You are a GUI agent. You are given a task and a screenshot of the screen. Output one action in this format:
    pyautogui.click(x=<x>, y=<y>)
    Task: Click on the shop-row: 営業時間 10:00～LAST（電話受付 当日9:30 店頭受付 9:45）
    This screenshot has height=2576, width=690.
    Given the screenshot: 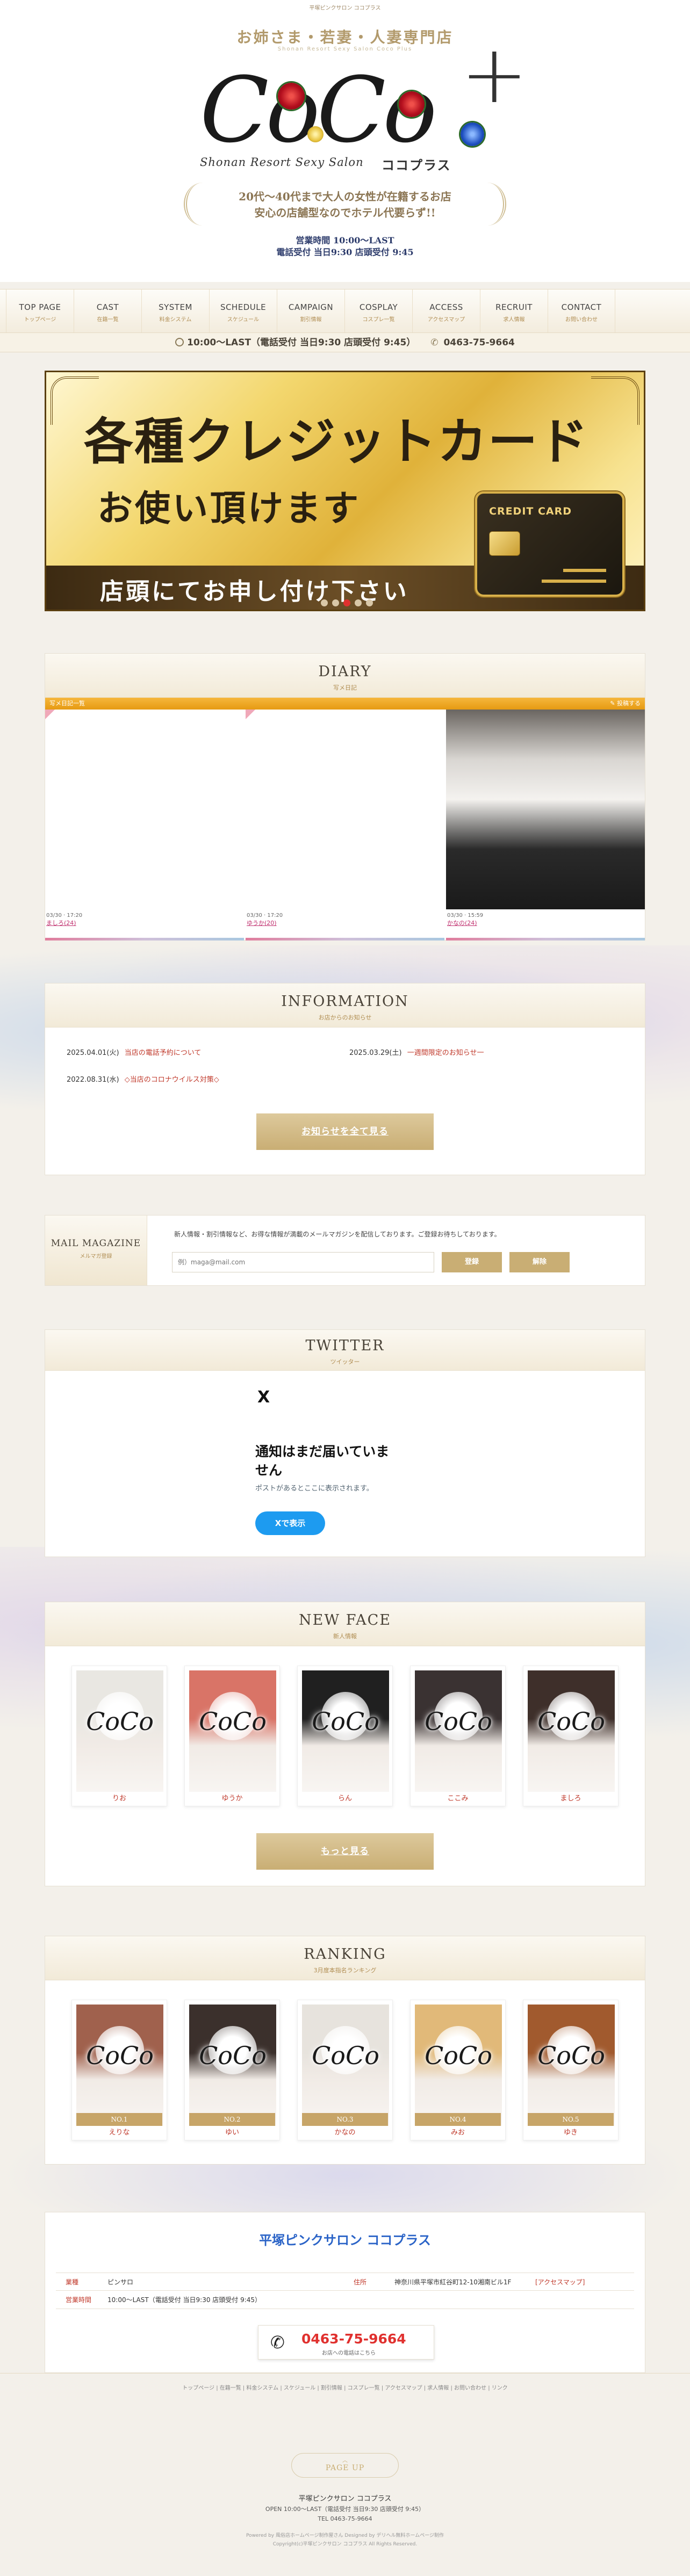 What is the action you would take?
    pyautogui.click(x=345, y=2300)
    